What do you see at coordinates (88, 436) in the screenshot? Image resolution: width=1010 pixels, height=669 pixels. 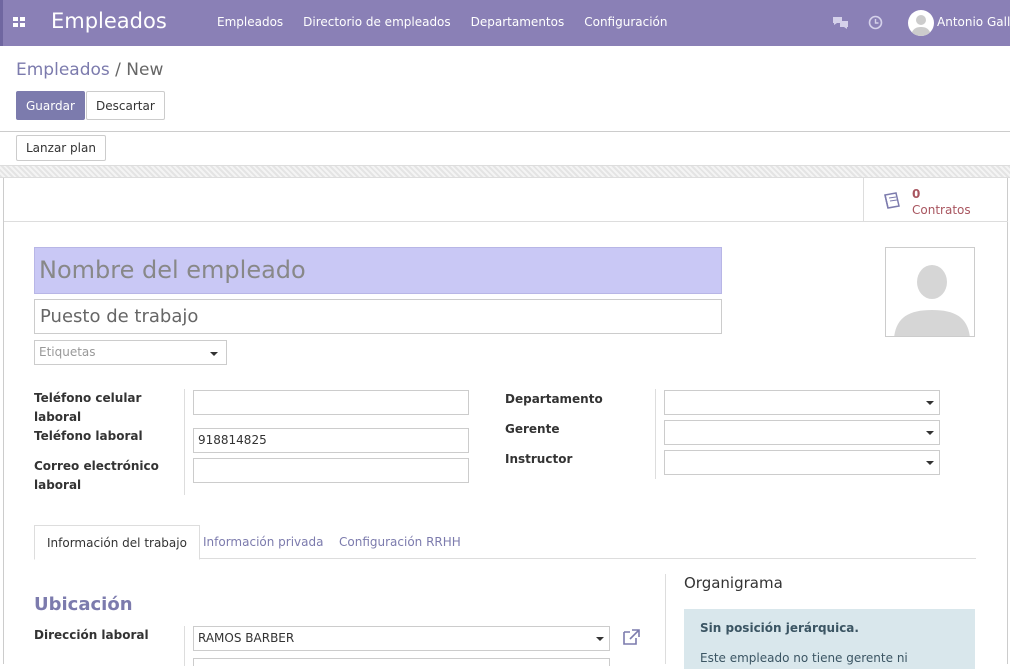 I see `work-phone-label: Teléfono laboral` at bounding box center [88, 436].